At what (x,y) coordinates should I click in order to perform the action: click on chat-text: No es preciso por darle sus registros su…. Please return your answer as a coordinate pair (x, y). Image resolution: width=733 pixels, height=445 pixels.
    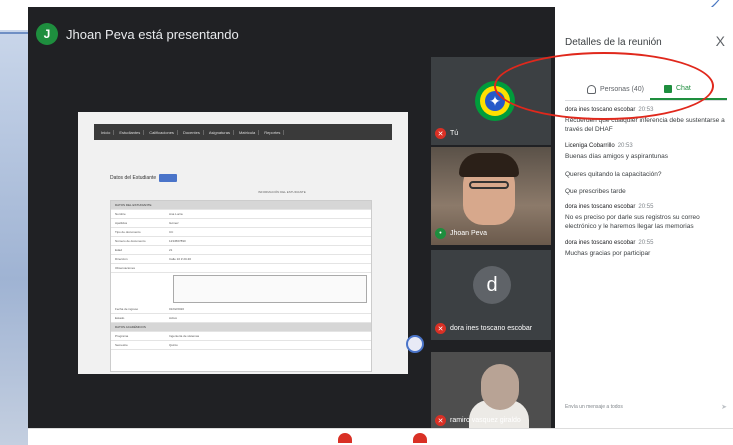
    Looking at the image, I should click on (632, 222).